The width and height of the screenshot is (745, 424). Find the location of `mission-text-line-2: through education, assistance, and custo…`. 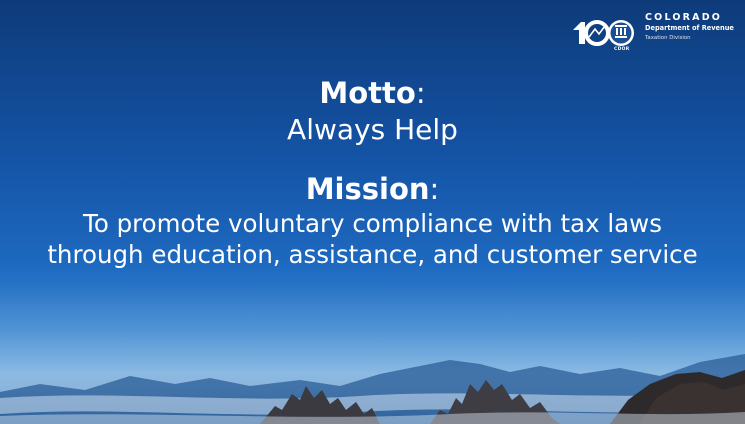

mission-text-line-2: through education, assistance, and custo… is located at coordinates (372, 254).